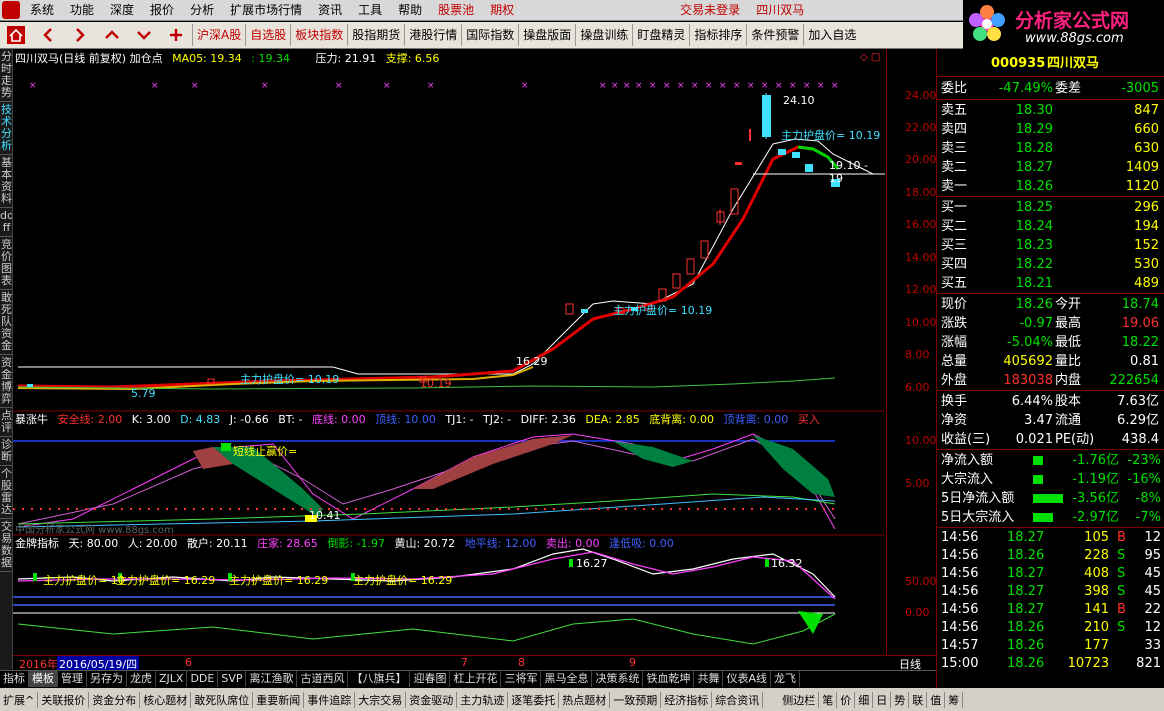  What do you see at coordinates (1034, 148) in the screenshot?
I see `sell-price: 18.28` at bounding box center [1034, 148].